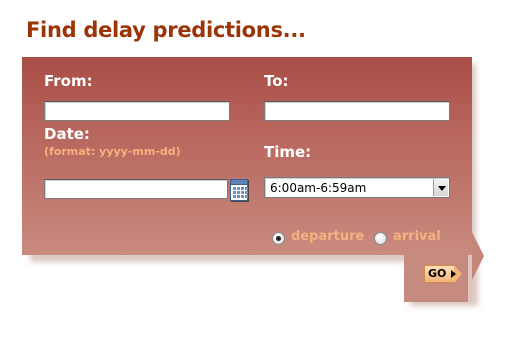 The height and width of the screenshot is (352, 512). Describe the element at coordinates (327, 236) in the screenshot. I see `departure-label: departure` at that location.